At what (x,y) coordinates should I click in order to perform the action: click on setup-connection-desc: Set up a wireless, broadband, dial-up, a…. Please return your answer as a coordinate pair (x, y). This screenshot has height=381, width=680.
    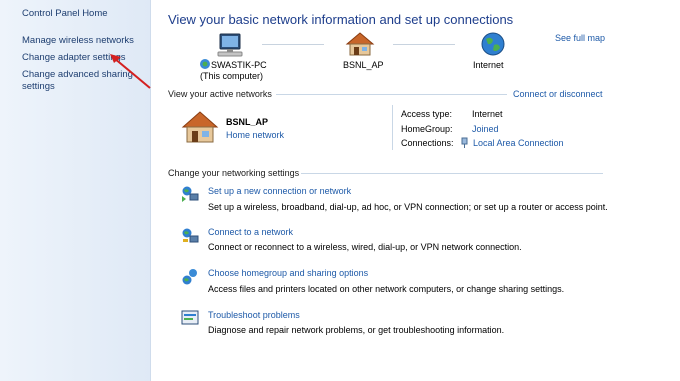
    Looking at the image, I should click on (408, 207).